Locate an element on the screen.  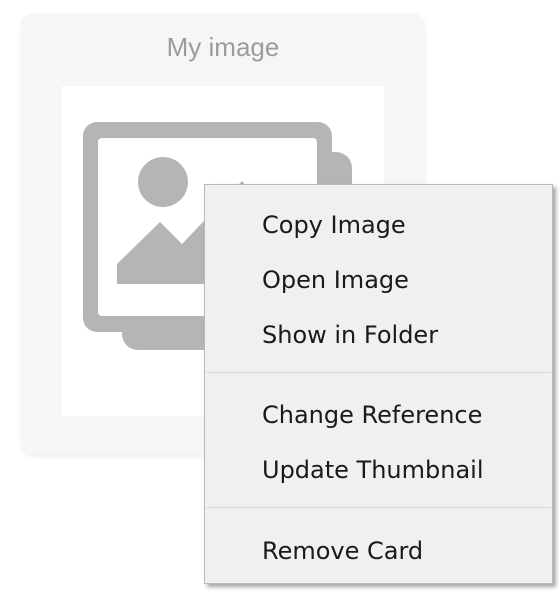
card-title: My image is located at coordinates (223, 47).